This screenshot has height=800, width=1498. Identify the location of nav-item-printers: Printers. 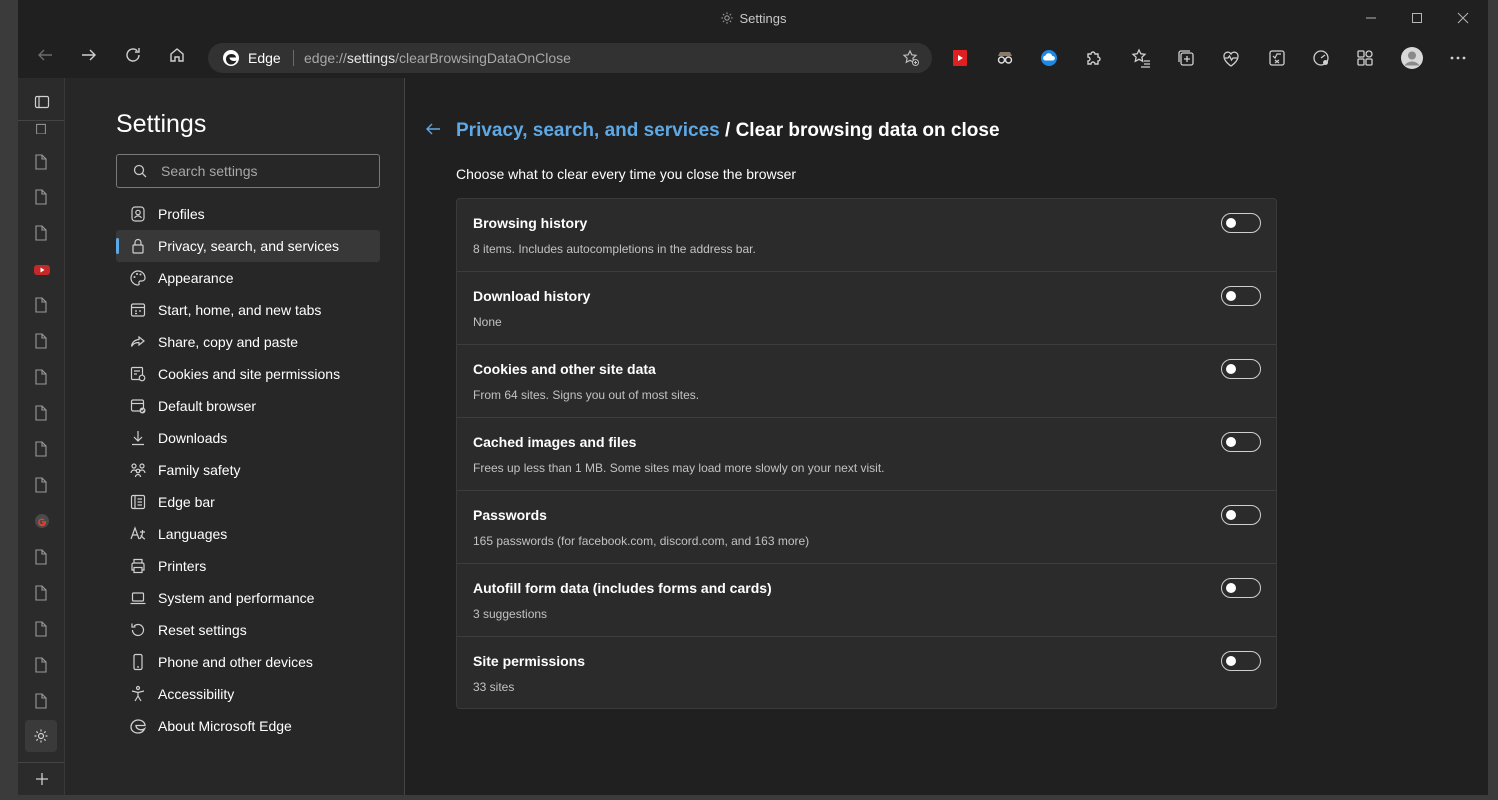
(248, 566).